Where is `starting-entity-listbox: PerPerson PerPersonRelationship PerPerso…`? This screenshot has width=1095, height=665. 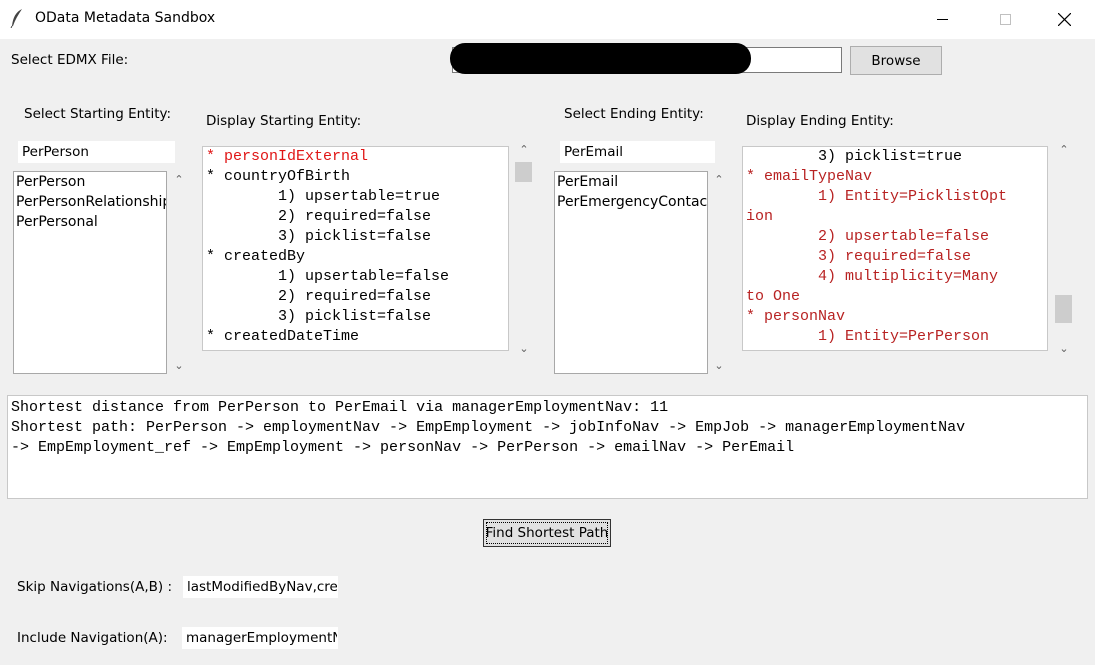 starting-entity-listbox: PerPerson PerPersonRelationship PerPerso… is located at coordinates (90, 272).